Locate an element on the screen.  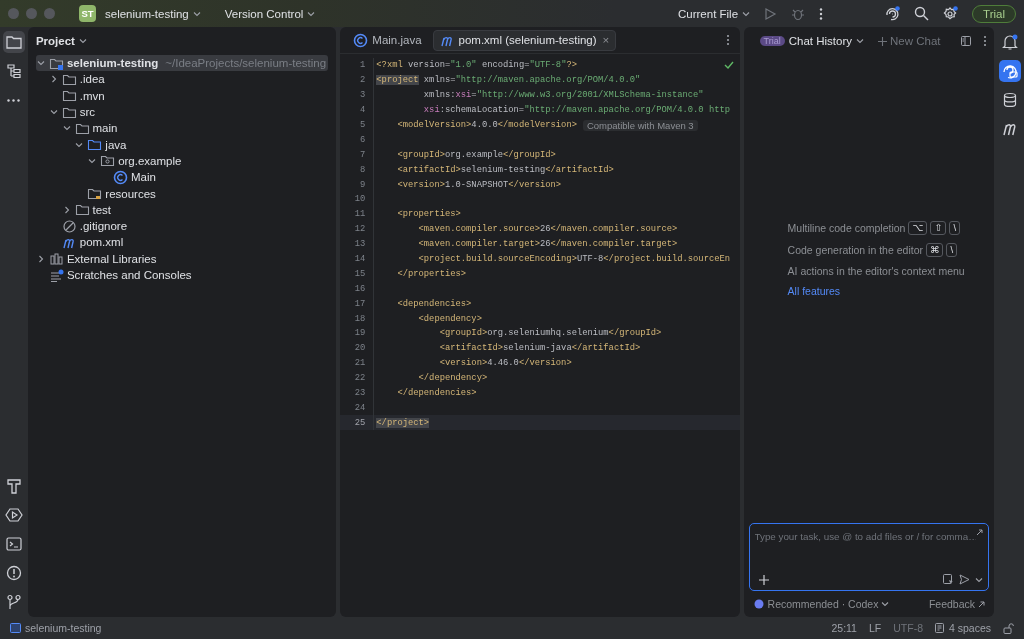
indent-setting: 4 spaces is located at coordinates (969, 628).